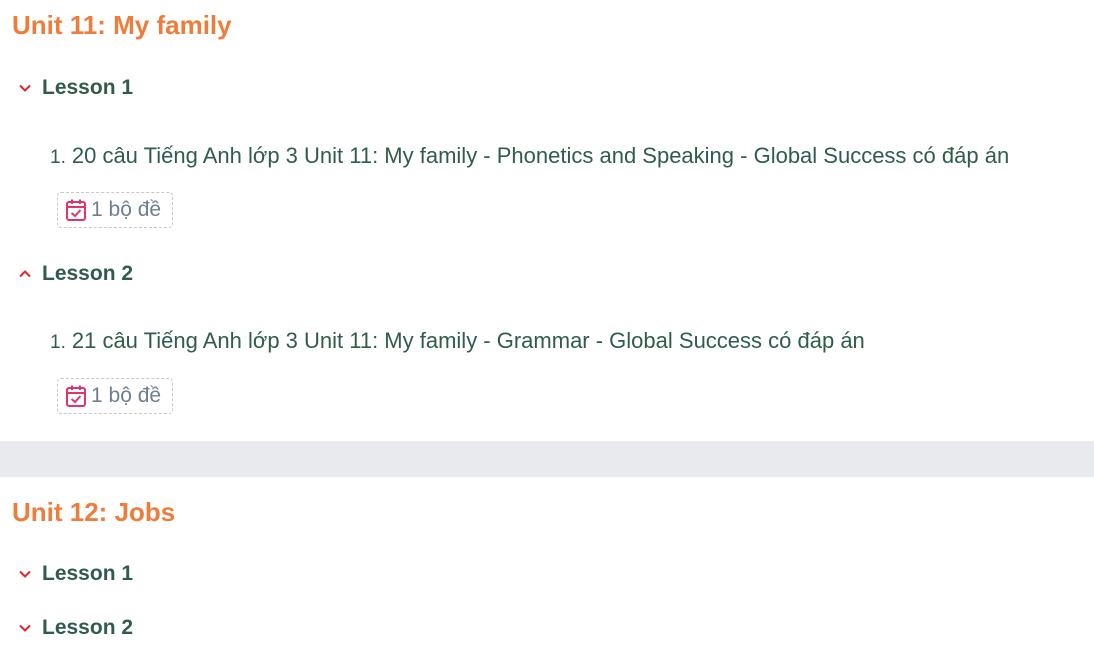 The height and width of the screenshot is (656, 1094). Describe the element at coordinates (25, 274) in the screenshot. I see `chevron-up-icon` at that location.